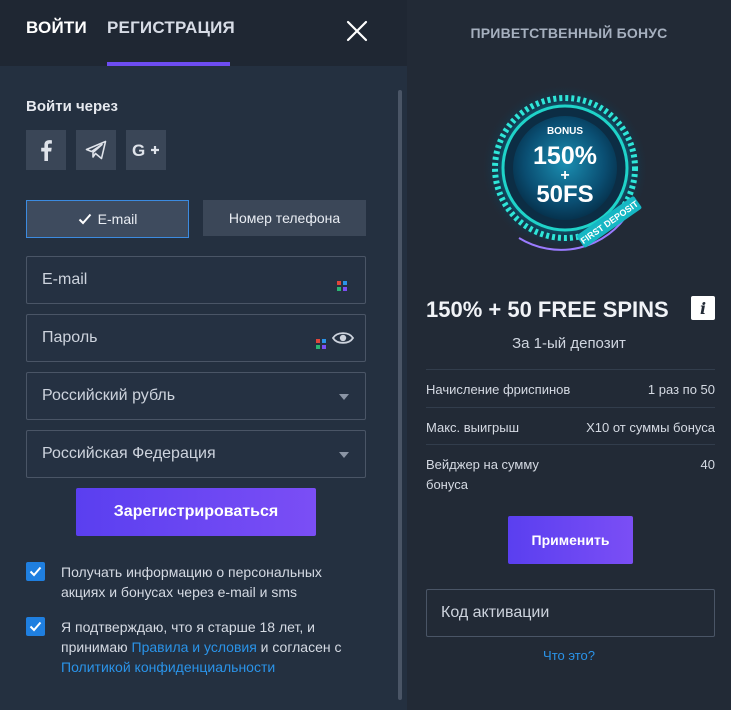 The width and height of the screenshot is (731, 710). What do you see at coordinates (196, 338) in the screenshot?
I see `password-field: Пароль` at bounding box center [196, 338].